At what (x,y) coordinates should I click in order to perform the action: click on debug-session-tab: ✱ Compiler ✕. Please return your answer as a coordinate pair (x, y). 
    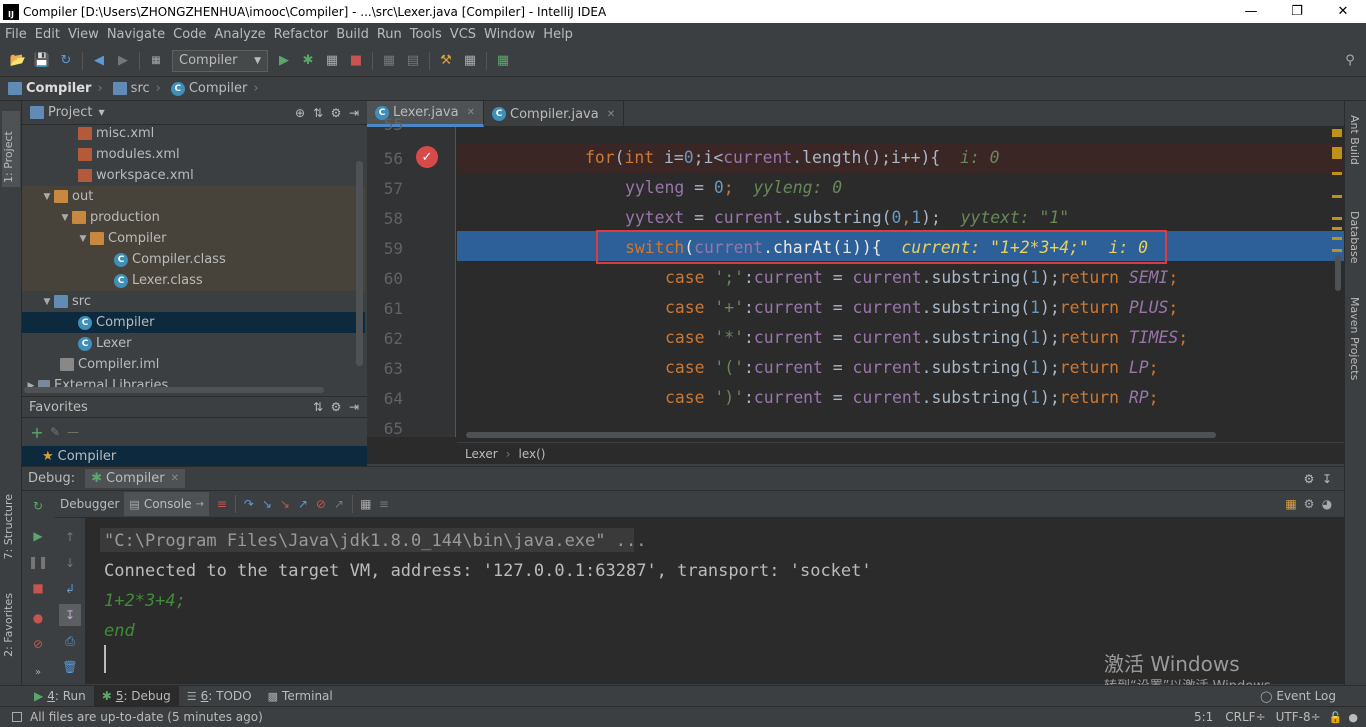
    Looking at the image, I should click on (135, 478).